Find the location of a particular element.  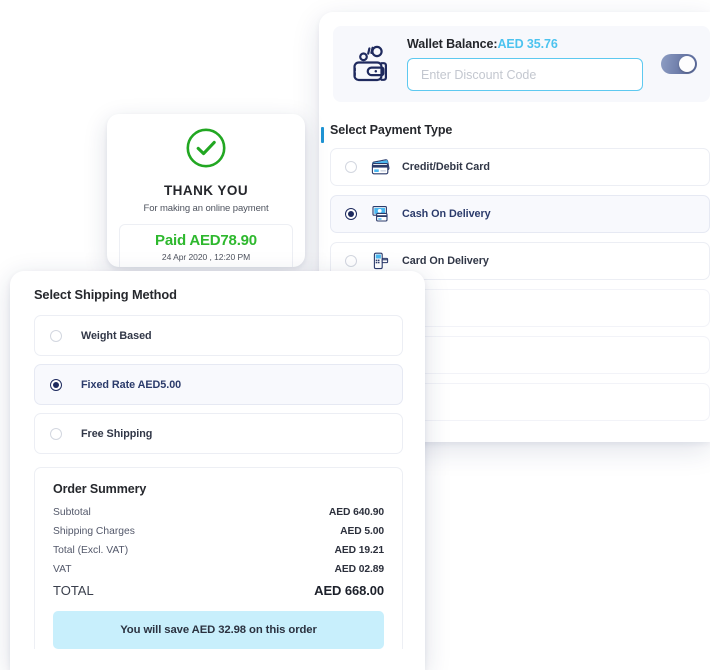

summary-row-value: AED 640.90 is located at coordinates (356, 512).